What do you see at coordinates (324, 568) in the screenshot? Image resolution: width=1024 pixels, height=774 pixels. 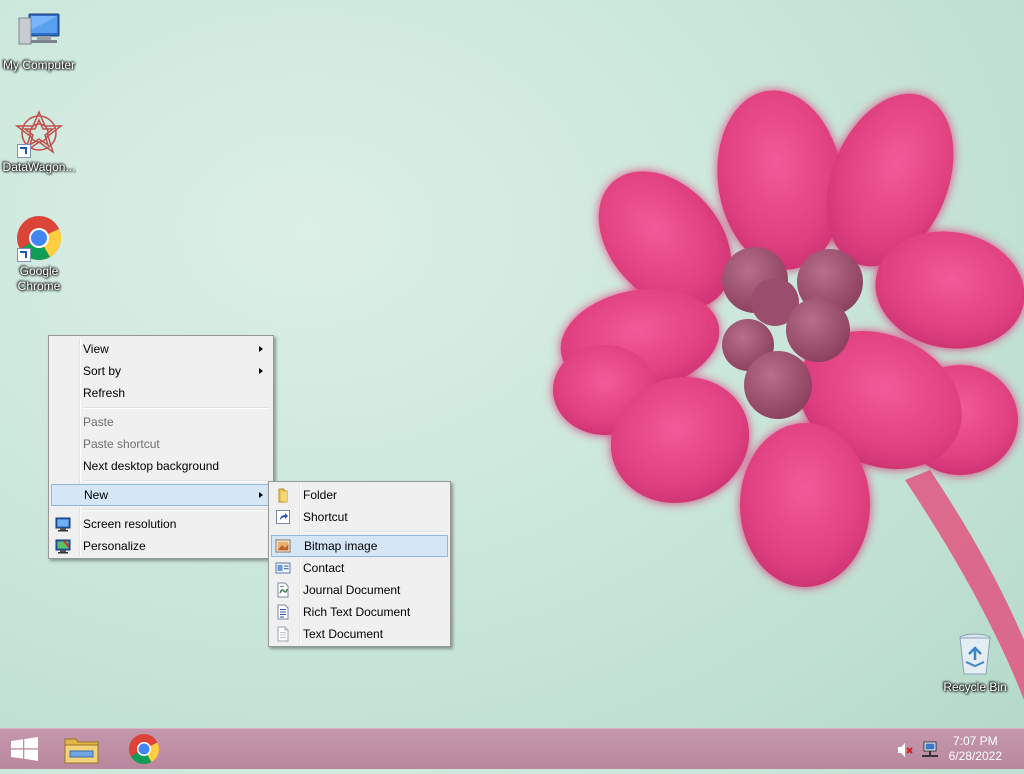 I see `menu-item-label: Contact` at bounding box center [324, 568].